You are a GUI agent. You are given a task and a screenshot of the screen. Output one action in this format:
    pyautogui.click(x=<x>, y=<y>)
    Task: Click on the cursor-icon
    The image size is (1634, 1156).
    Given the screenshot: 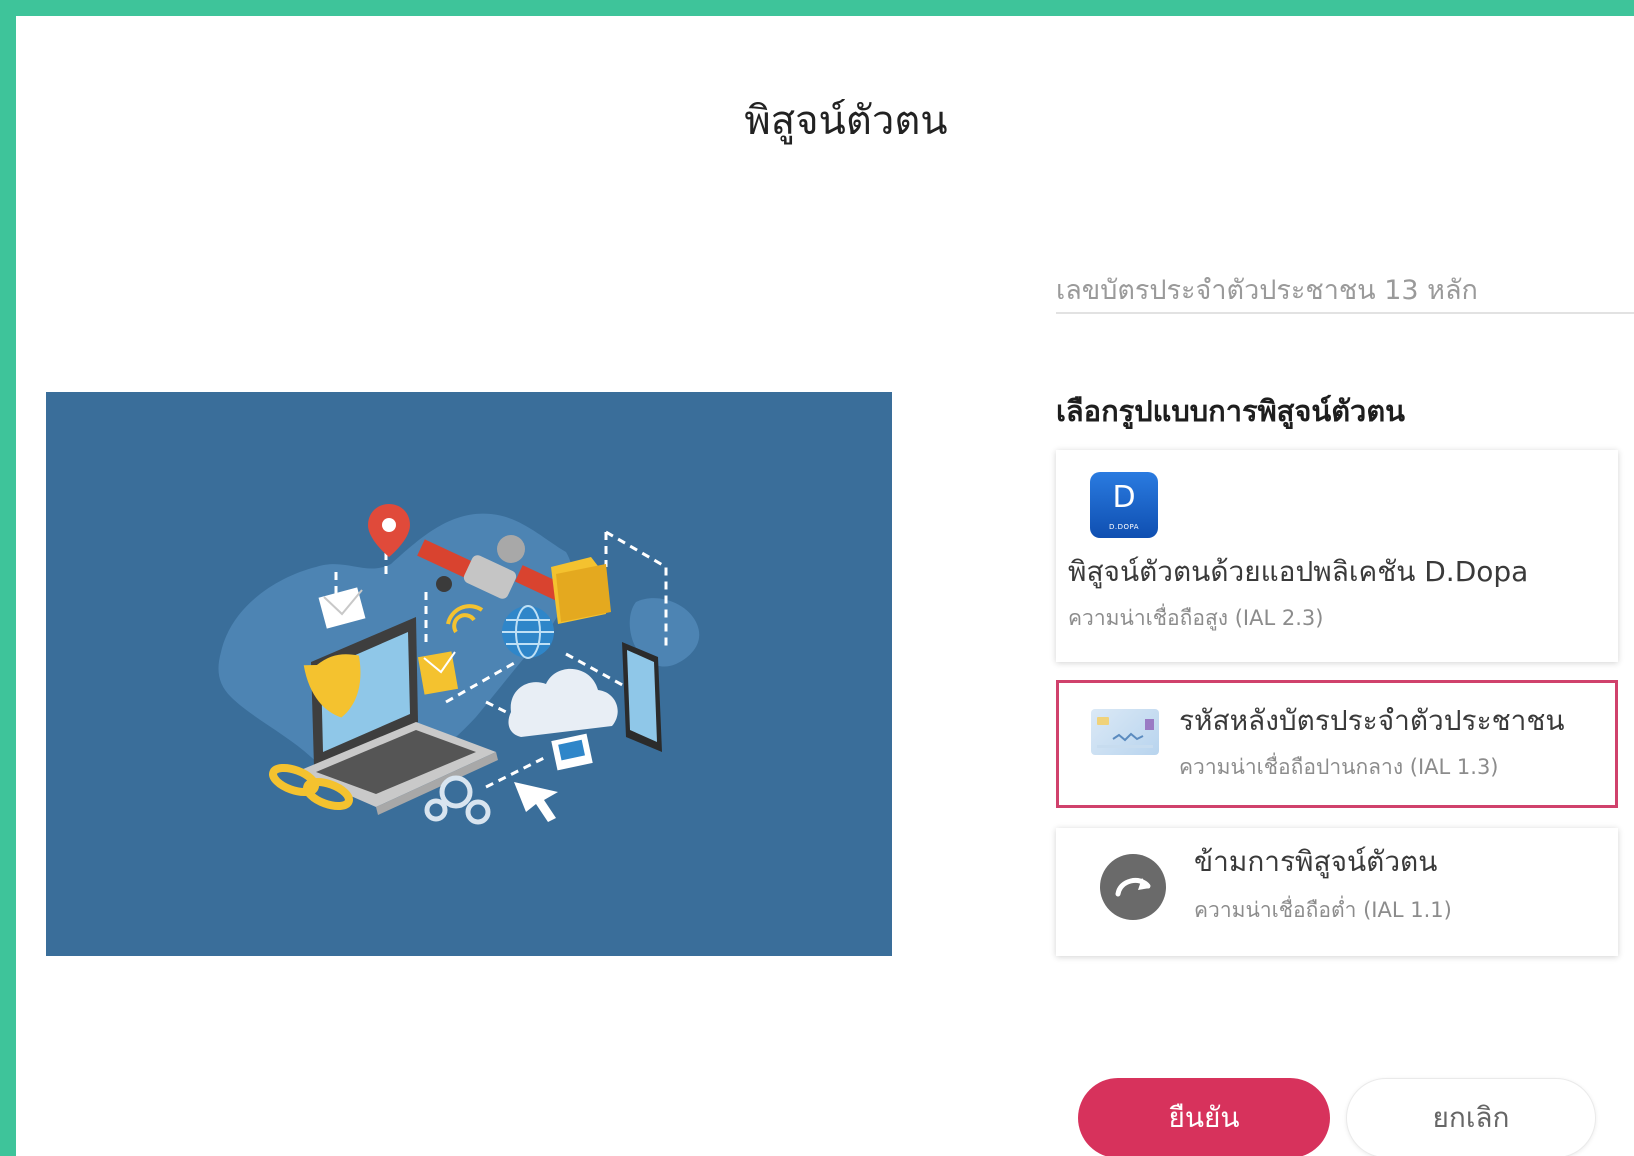 What is the action you would take?
    pyautogui.click(x=536, y=802)
    